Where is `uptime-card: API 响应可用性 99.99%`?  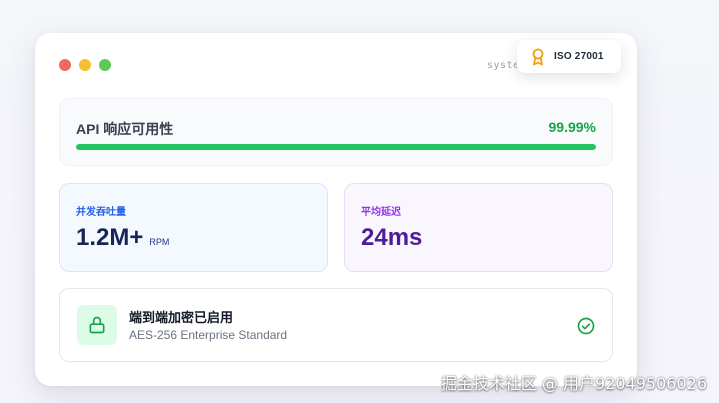 uptime-card: API 响应可用性 99.99% is located at coordinates (336, 132).